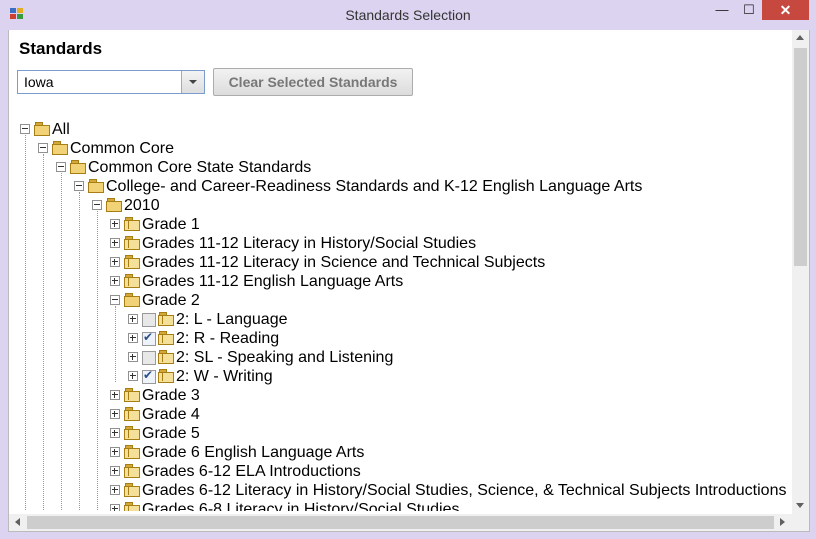 This screenshot has width=816, height=539. Describe the element at coordinates (408, 535) in the screenshot. I see `window-frame-bottom` at that location.